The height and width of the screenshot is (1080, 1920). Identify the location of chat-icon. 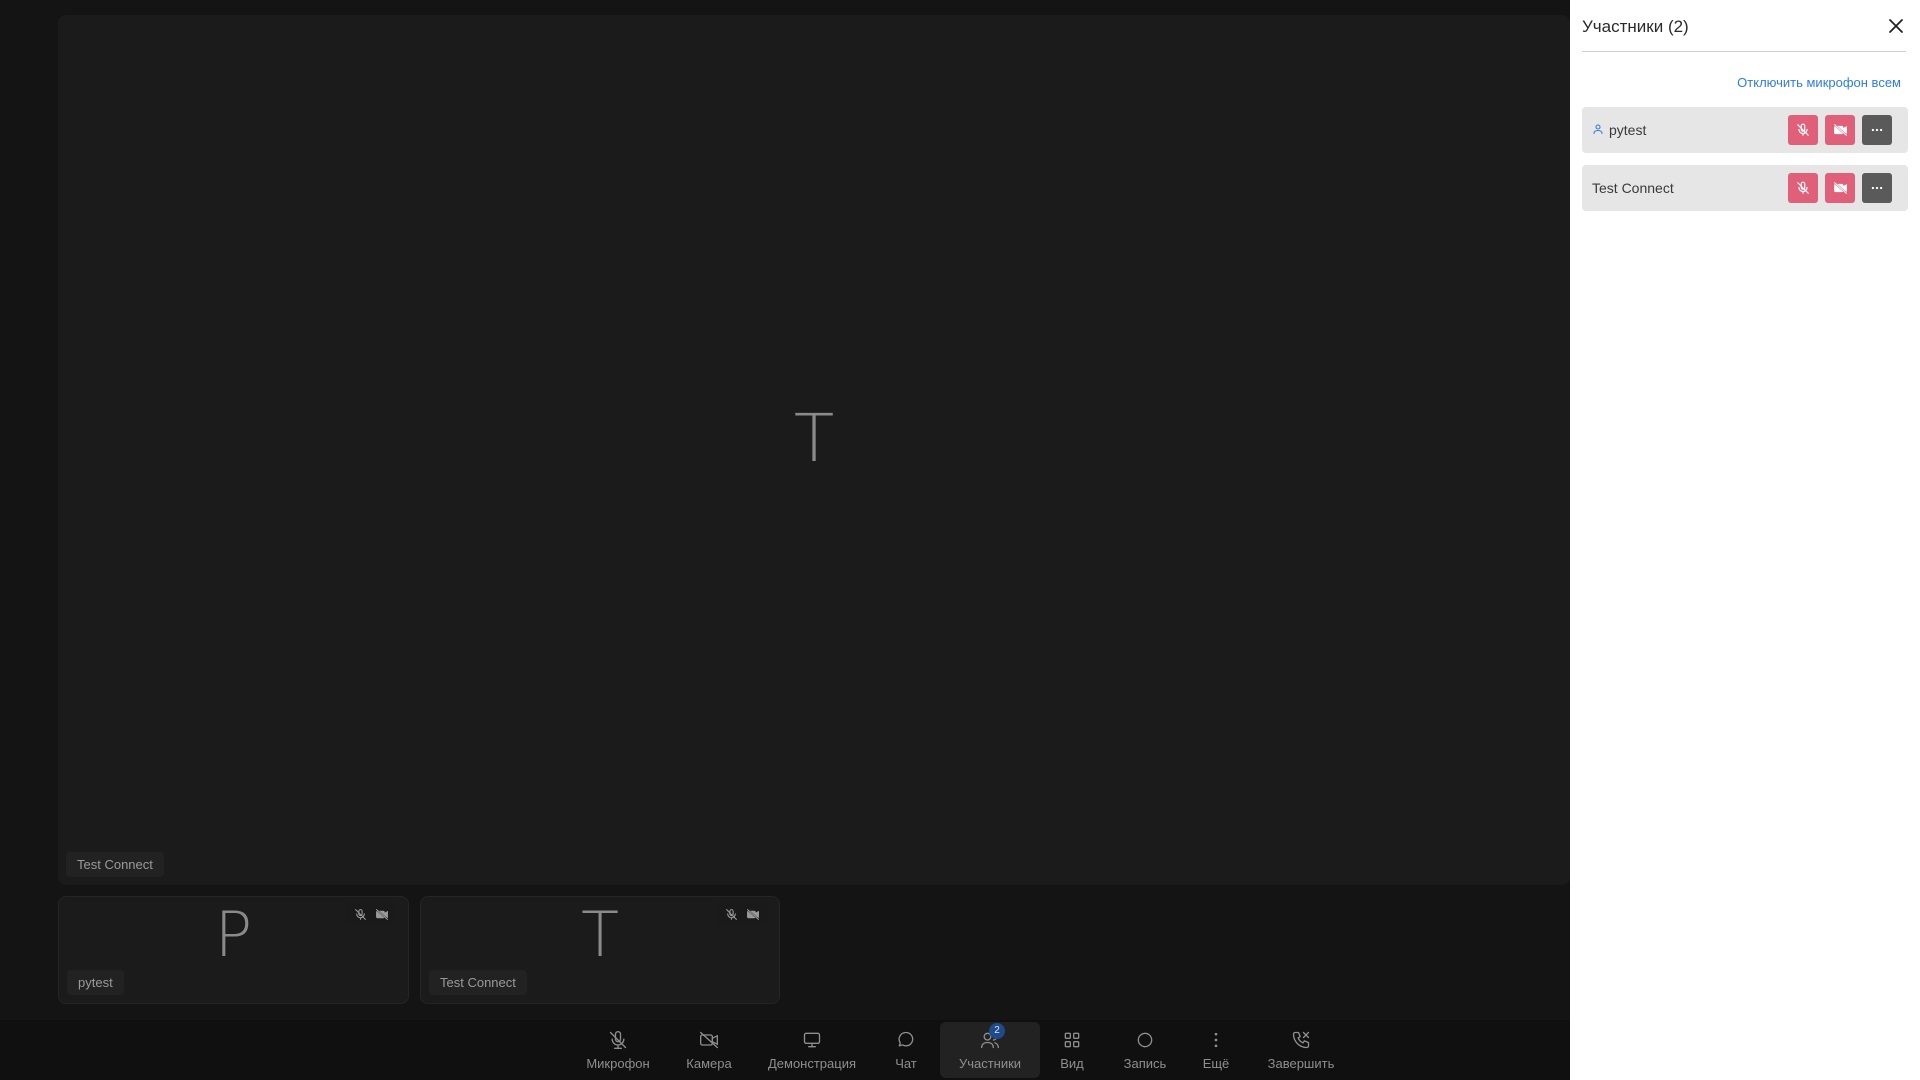
(906, 1040).